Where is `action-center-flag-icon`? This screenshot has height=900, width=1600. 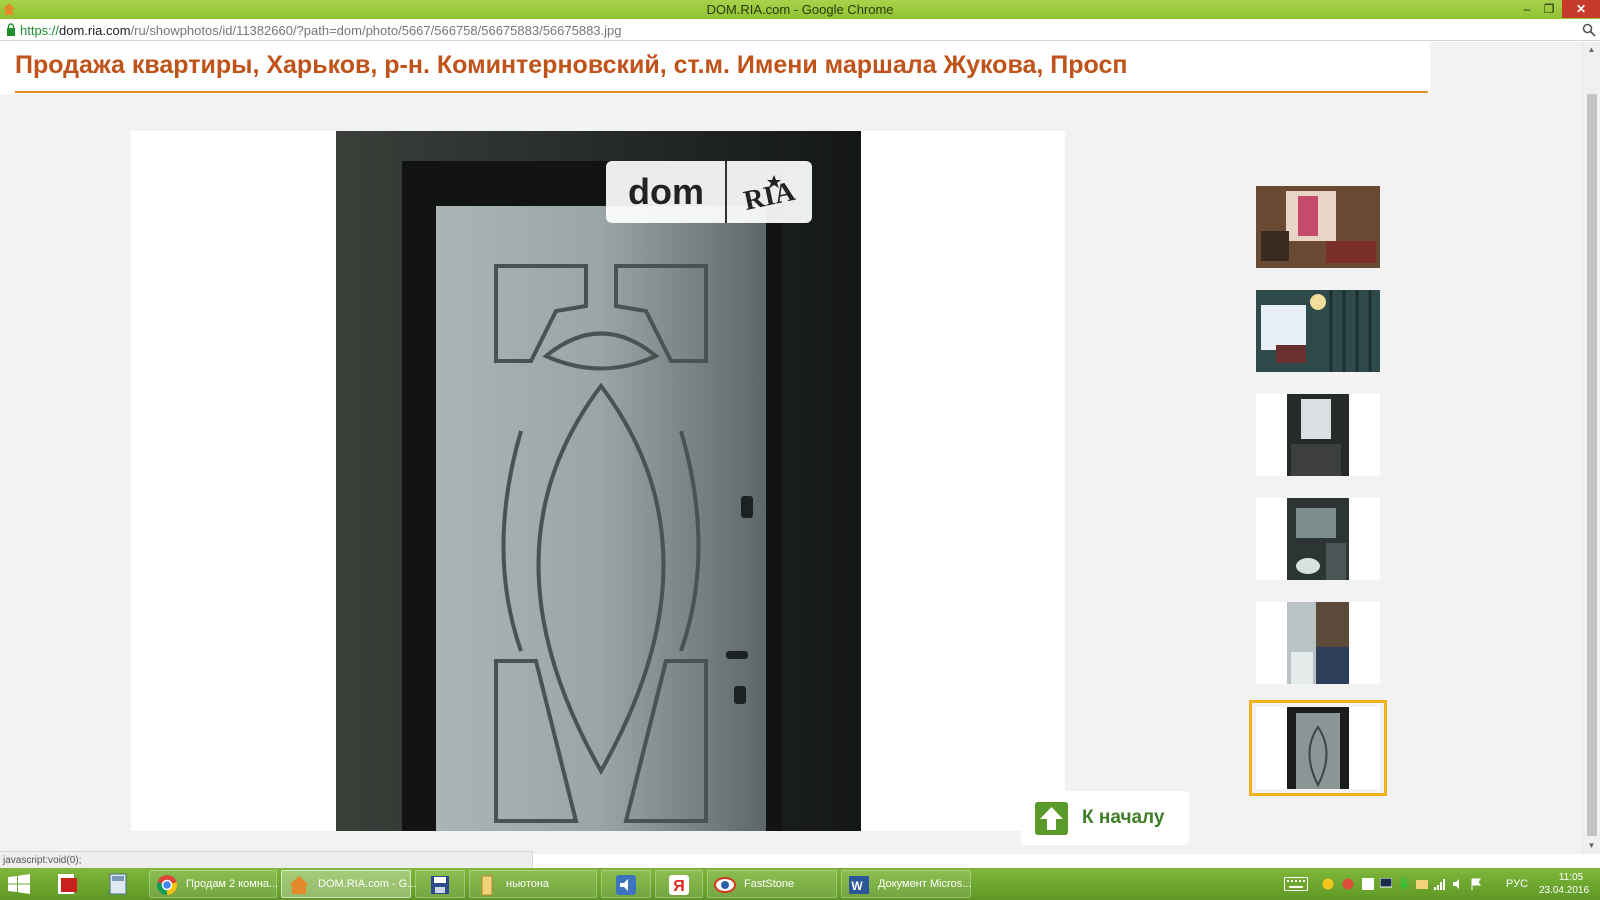 action-center-flag-icon is located at coordinates (1476, 884).